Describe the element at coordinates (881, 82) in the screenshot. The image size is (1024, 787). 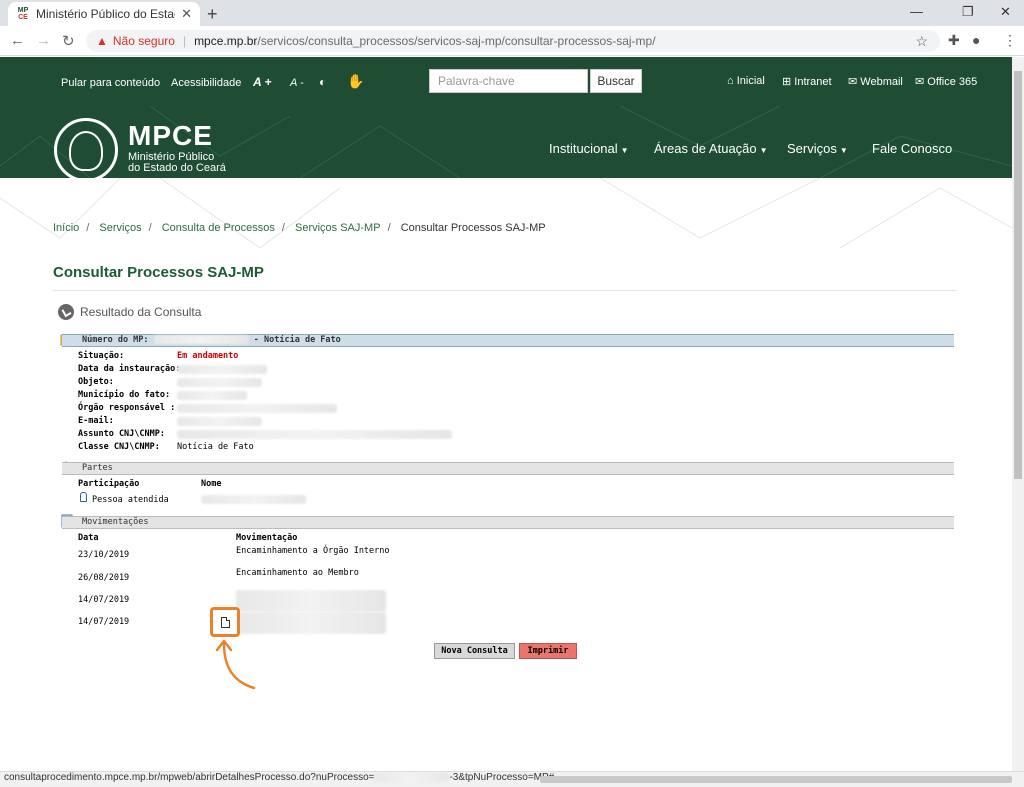
I see `webmail-link-label: Webmail` at that location.